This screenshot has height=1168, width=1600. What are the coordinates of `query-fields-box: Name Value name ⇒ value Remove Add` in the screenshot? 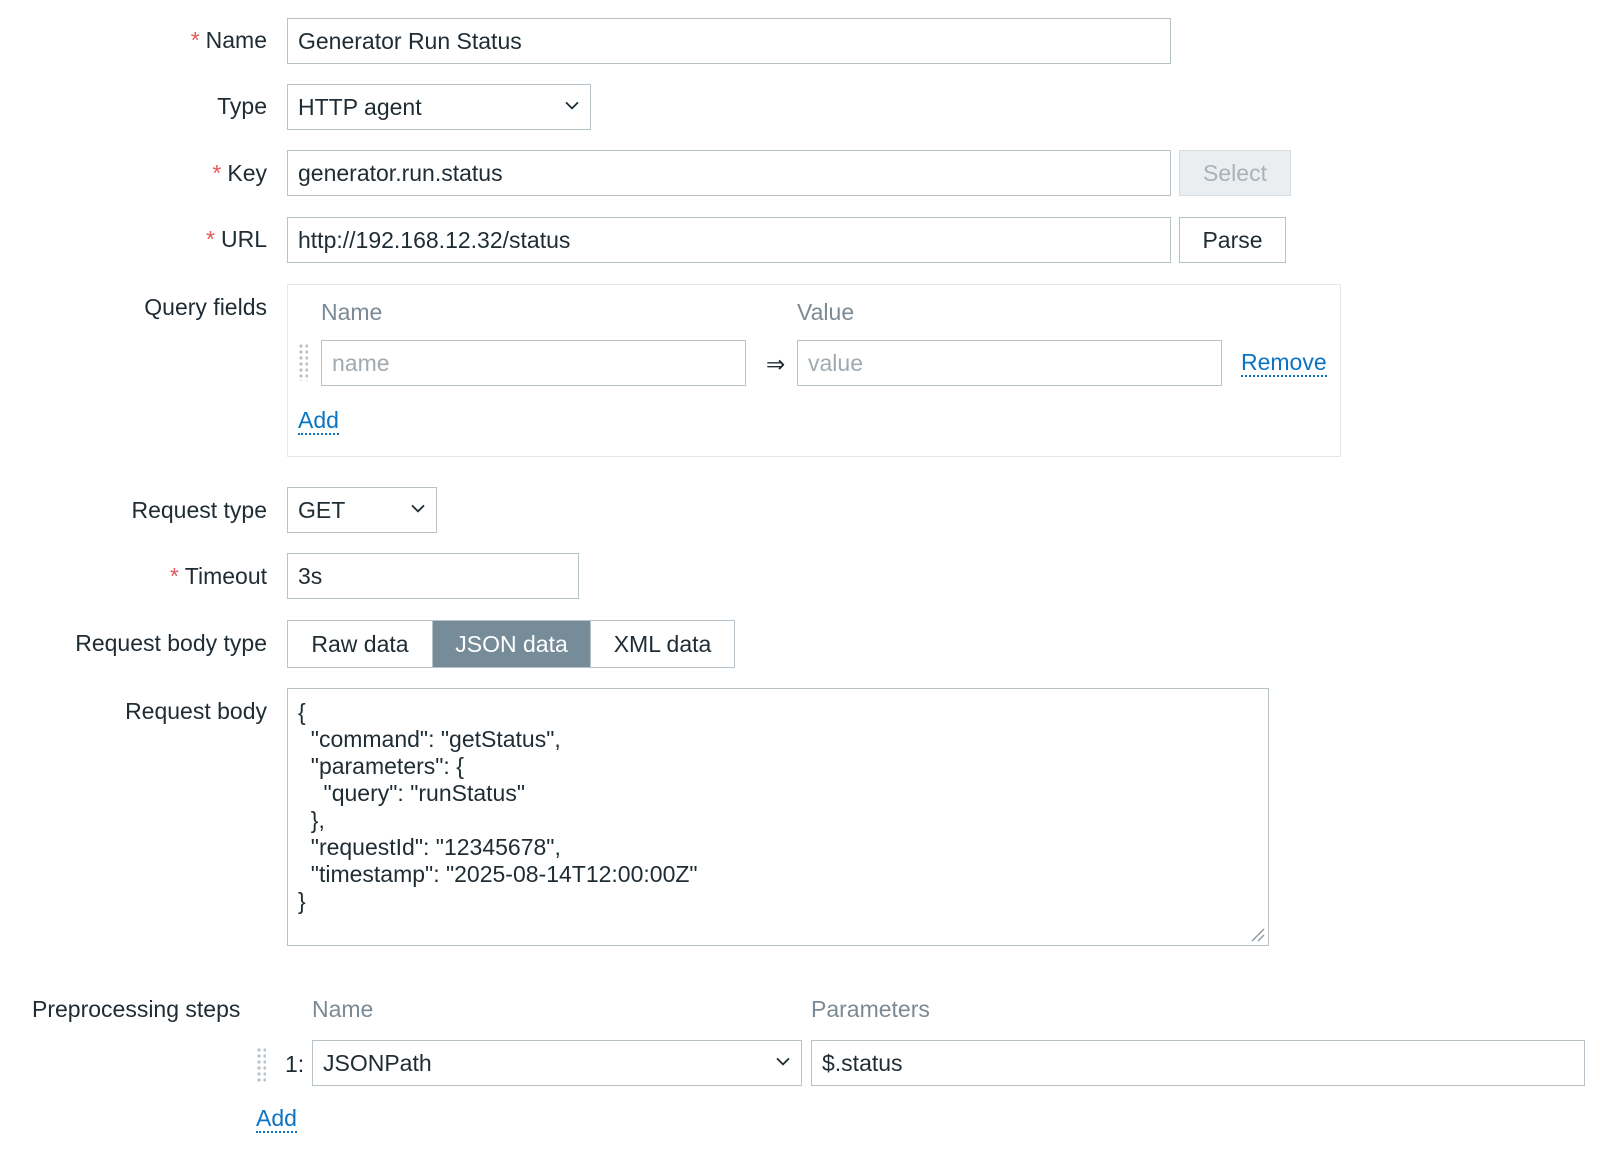 It's located at (814, 370).